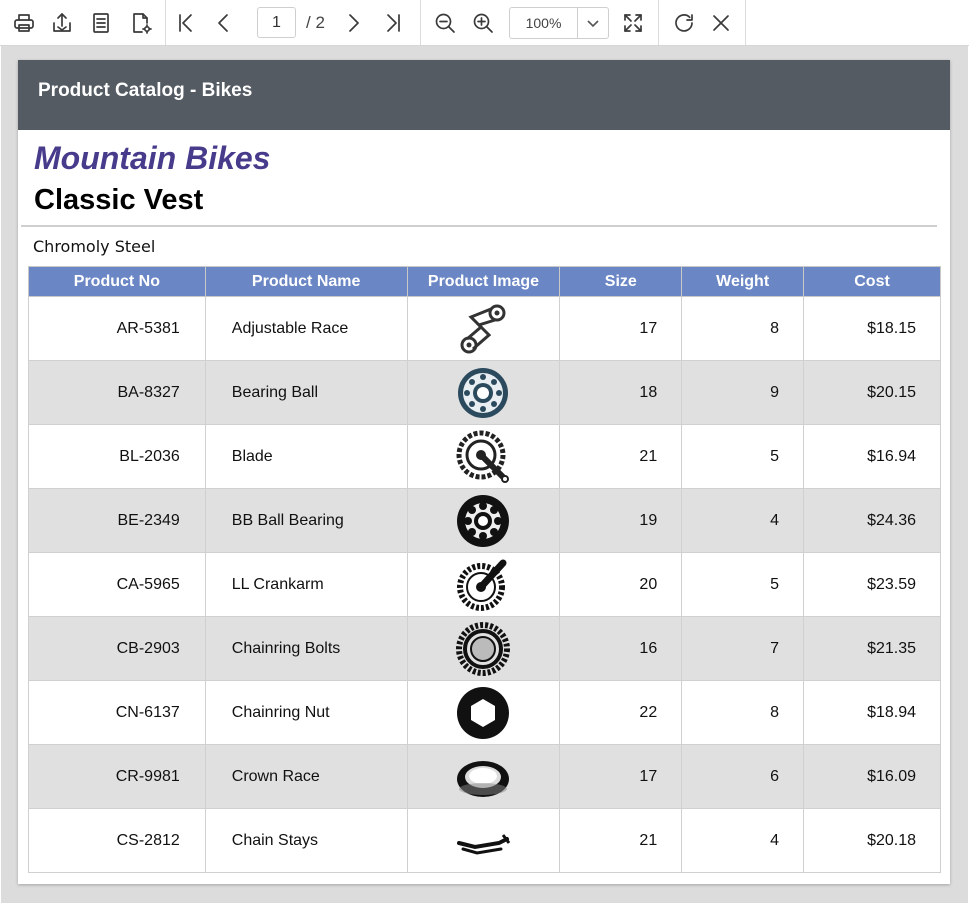 The width and height of the screenshot is (969, 904). I want to click on product-name-cell: LL Crankarm, so click(306, 584).